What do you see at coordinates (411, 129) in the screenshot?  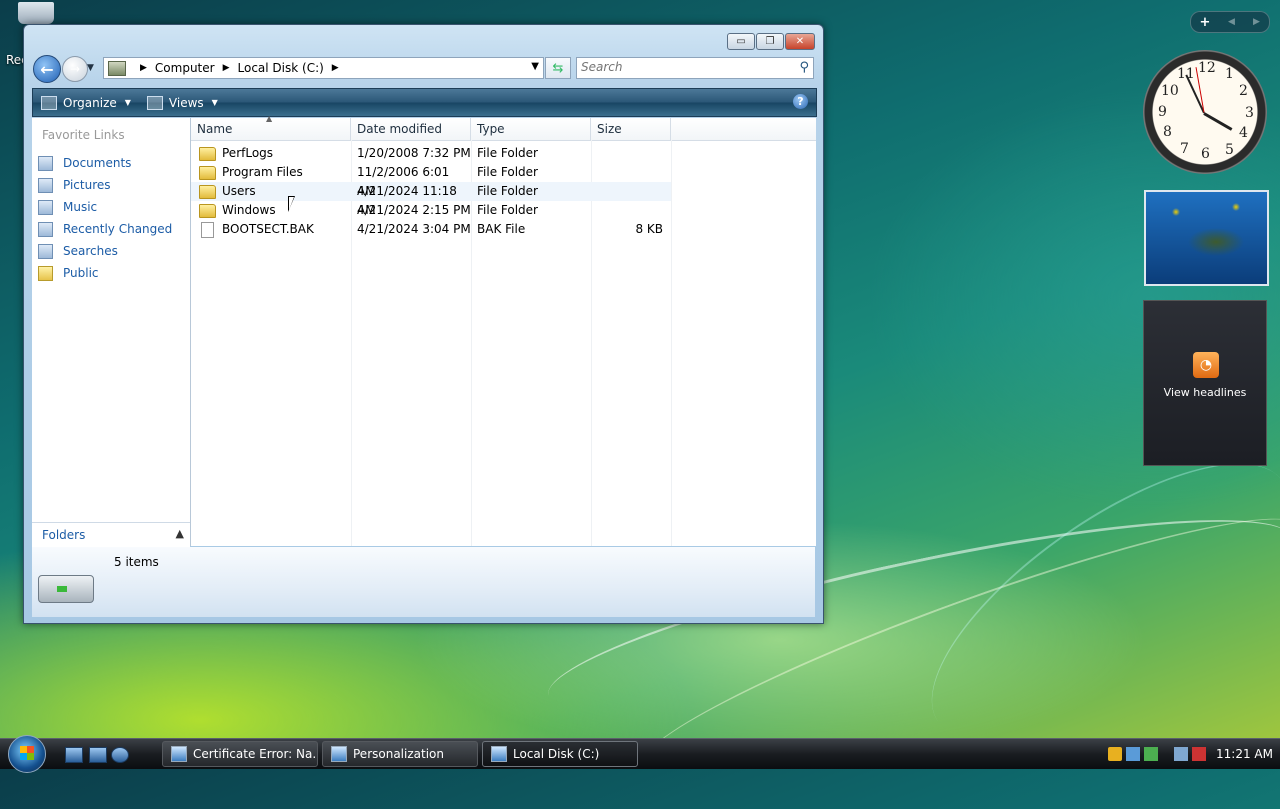 I see `column-header-date: Date modified` at bounding box center [411, 129].